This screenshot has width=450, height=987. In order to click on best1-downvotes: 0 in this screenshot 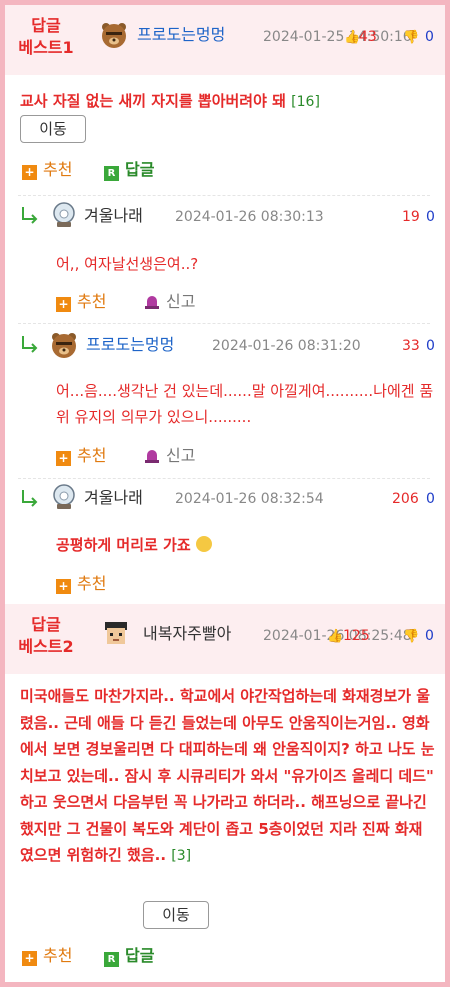, I will do `click(429, 37)`.